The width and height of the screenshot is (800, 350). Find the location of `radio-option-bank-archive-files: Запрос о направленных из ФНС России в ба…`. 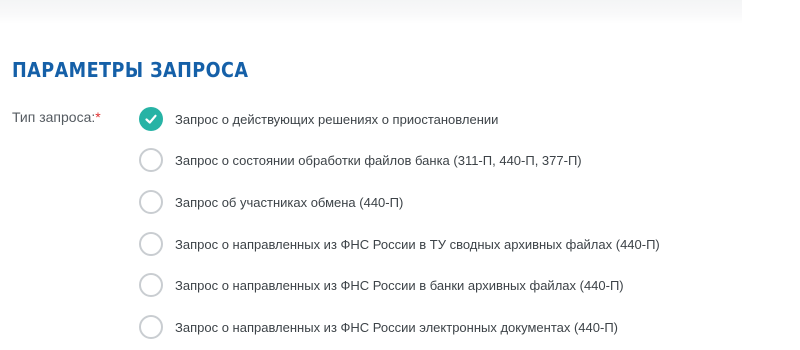

radio-option-bank-archive-files: Запрос о направленных из ФНС России в ба… is located at coordinates (381, 285).